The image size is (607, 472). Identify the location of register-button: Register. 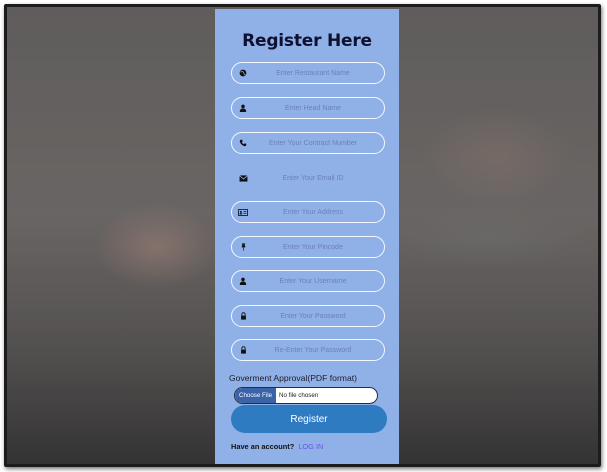
(309, 419).